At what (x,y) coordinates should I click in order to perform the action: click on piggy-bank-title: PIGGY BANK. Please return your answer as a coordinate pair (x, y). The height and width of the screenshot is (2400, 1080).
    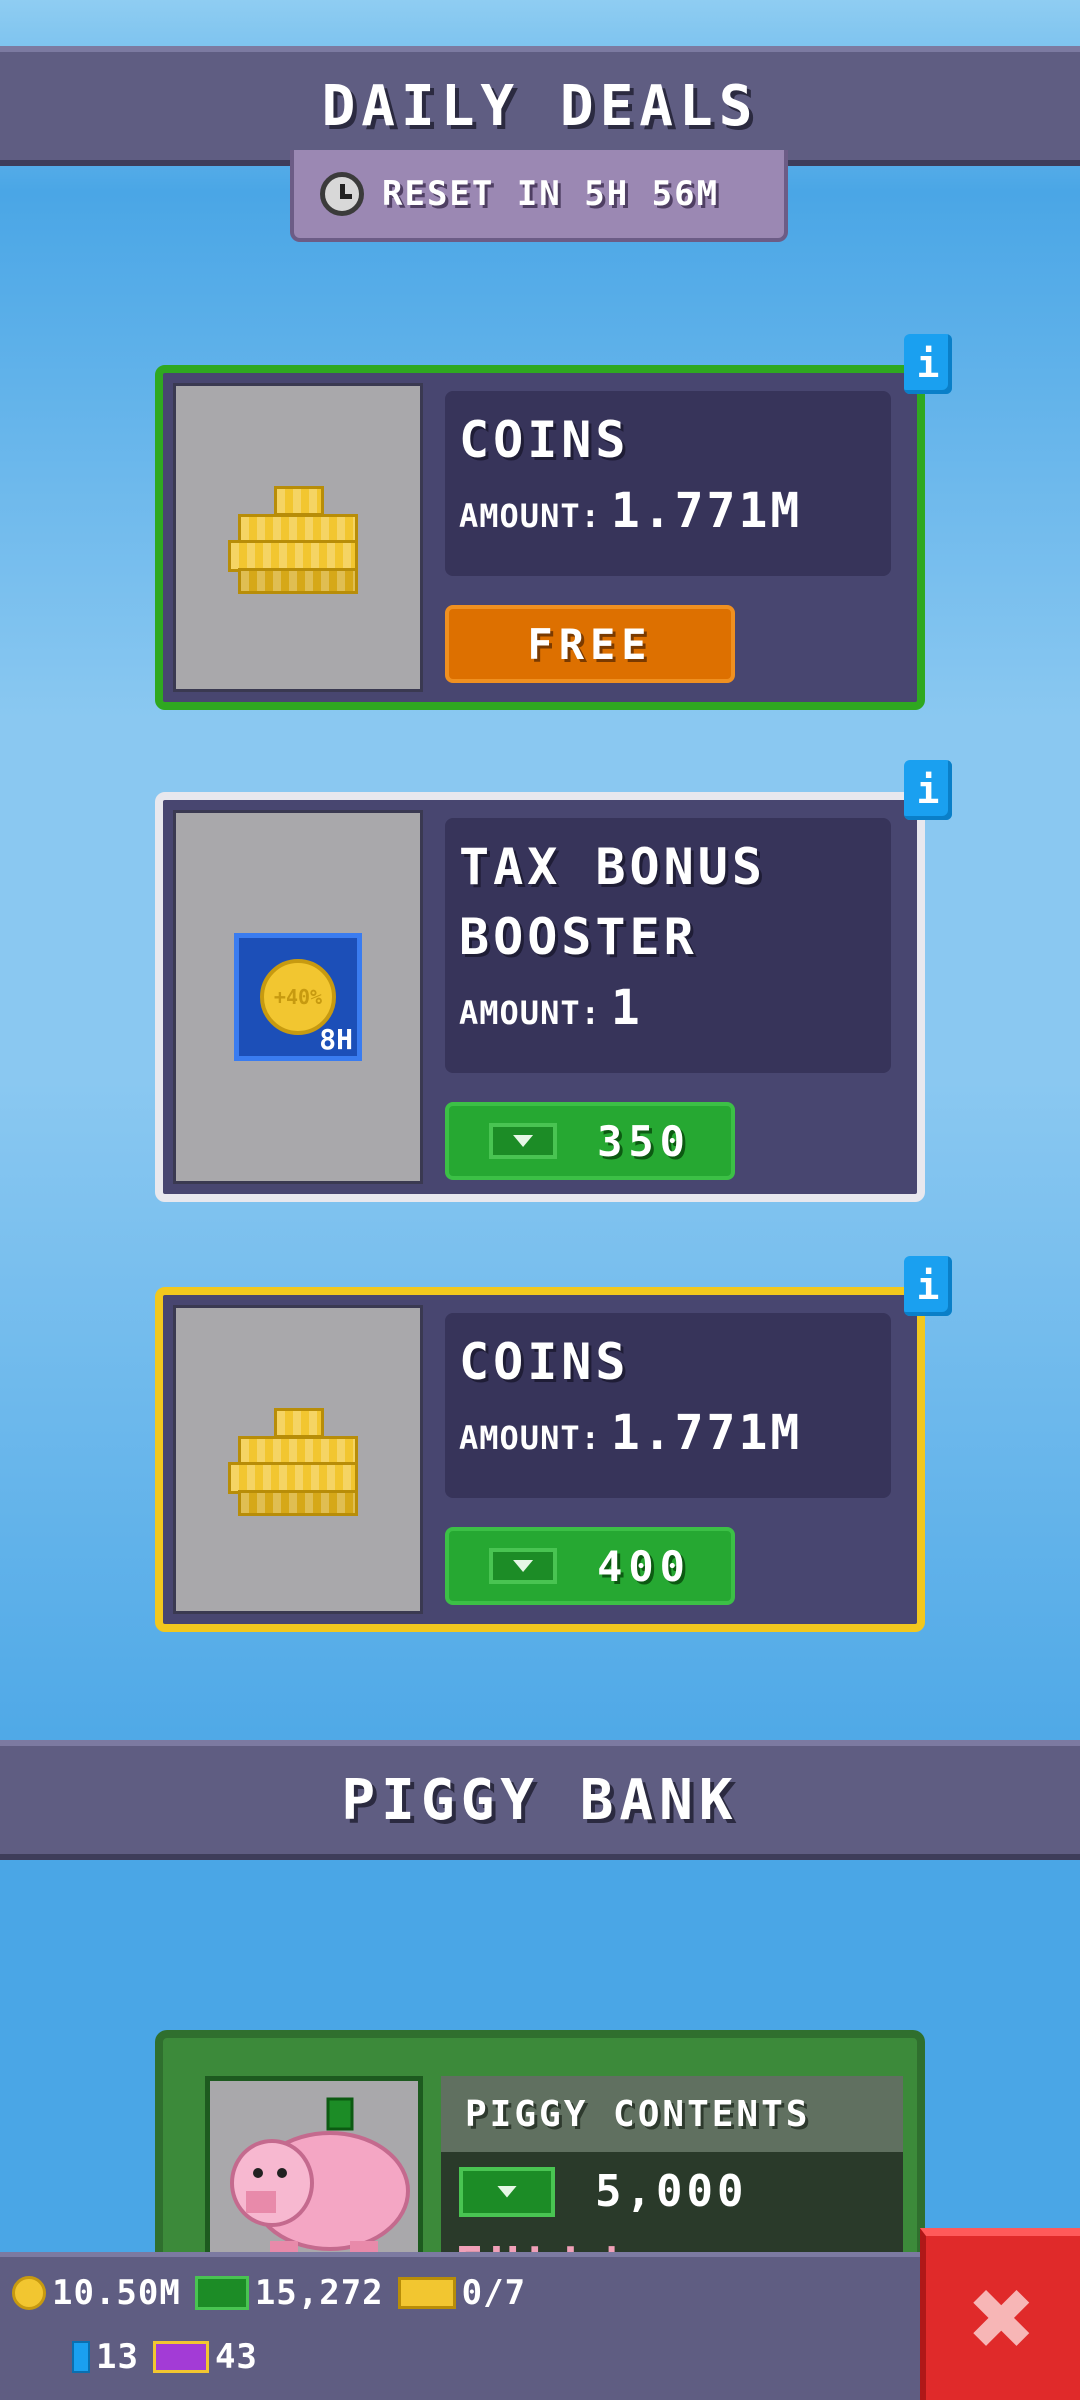
    Looking at the image, I should click on (540, 1800).